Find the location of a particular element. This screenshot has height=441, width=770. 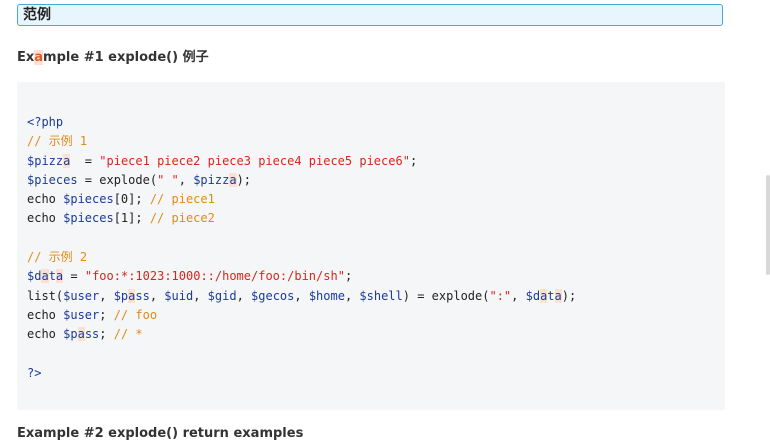

example-1-title: Example #1 explode() 例子 is located at coordinates (113, 57).